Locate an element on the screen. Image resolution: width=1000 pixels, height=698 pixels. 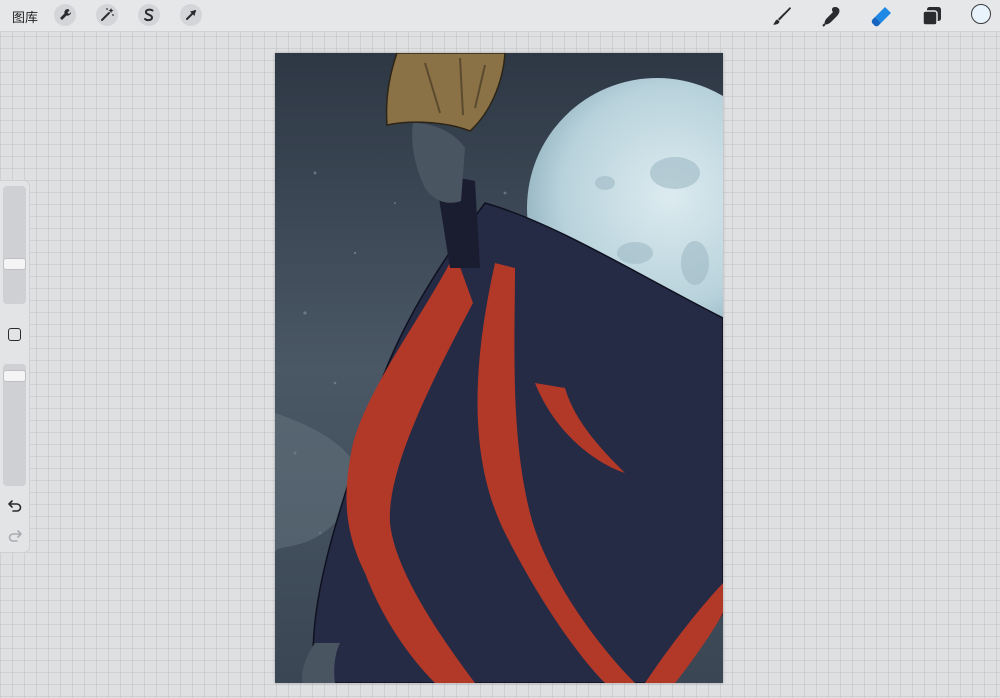
color-picker-button is located at coordinates (981, 14).